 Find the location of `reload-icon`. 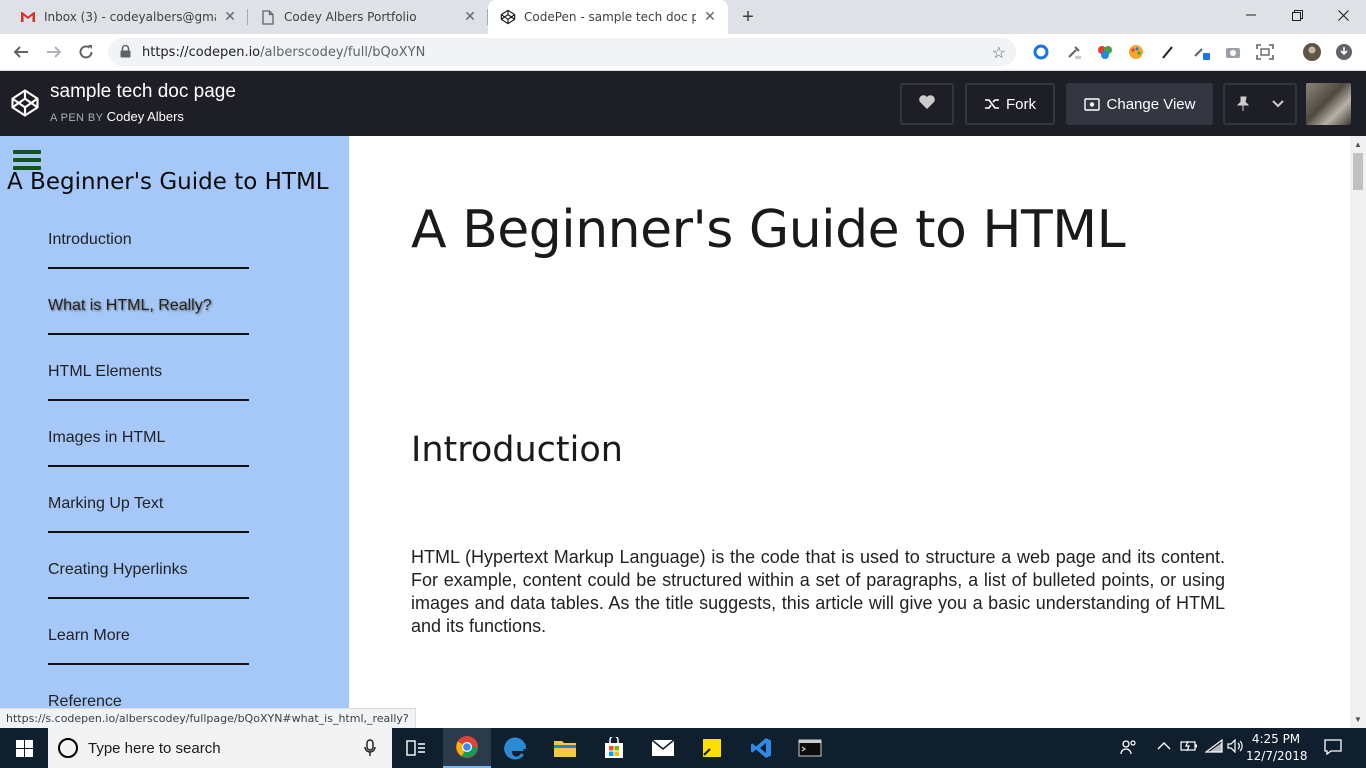

reload-icon is located at coordinates (86, 52).